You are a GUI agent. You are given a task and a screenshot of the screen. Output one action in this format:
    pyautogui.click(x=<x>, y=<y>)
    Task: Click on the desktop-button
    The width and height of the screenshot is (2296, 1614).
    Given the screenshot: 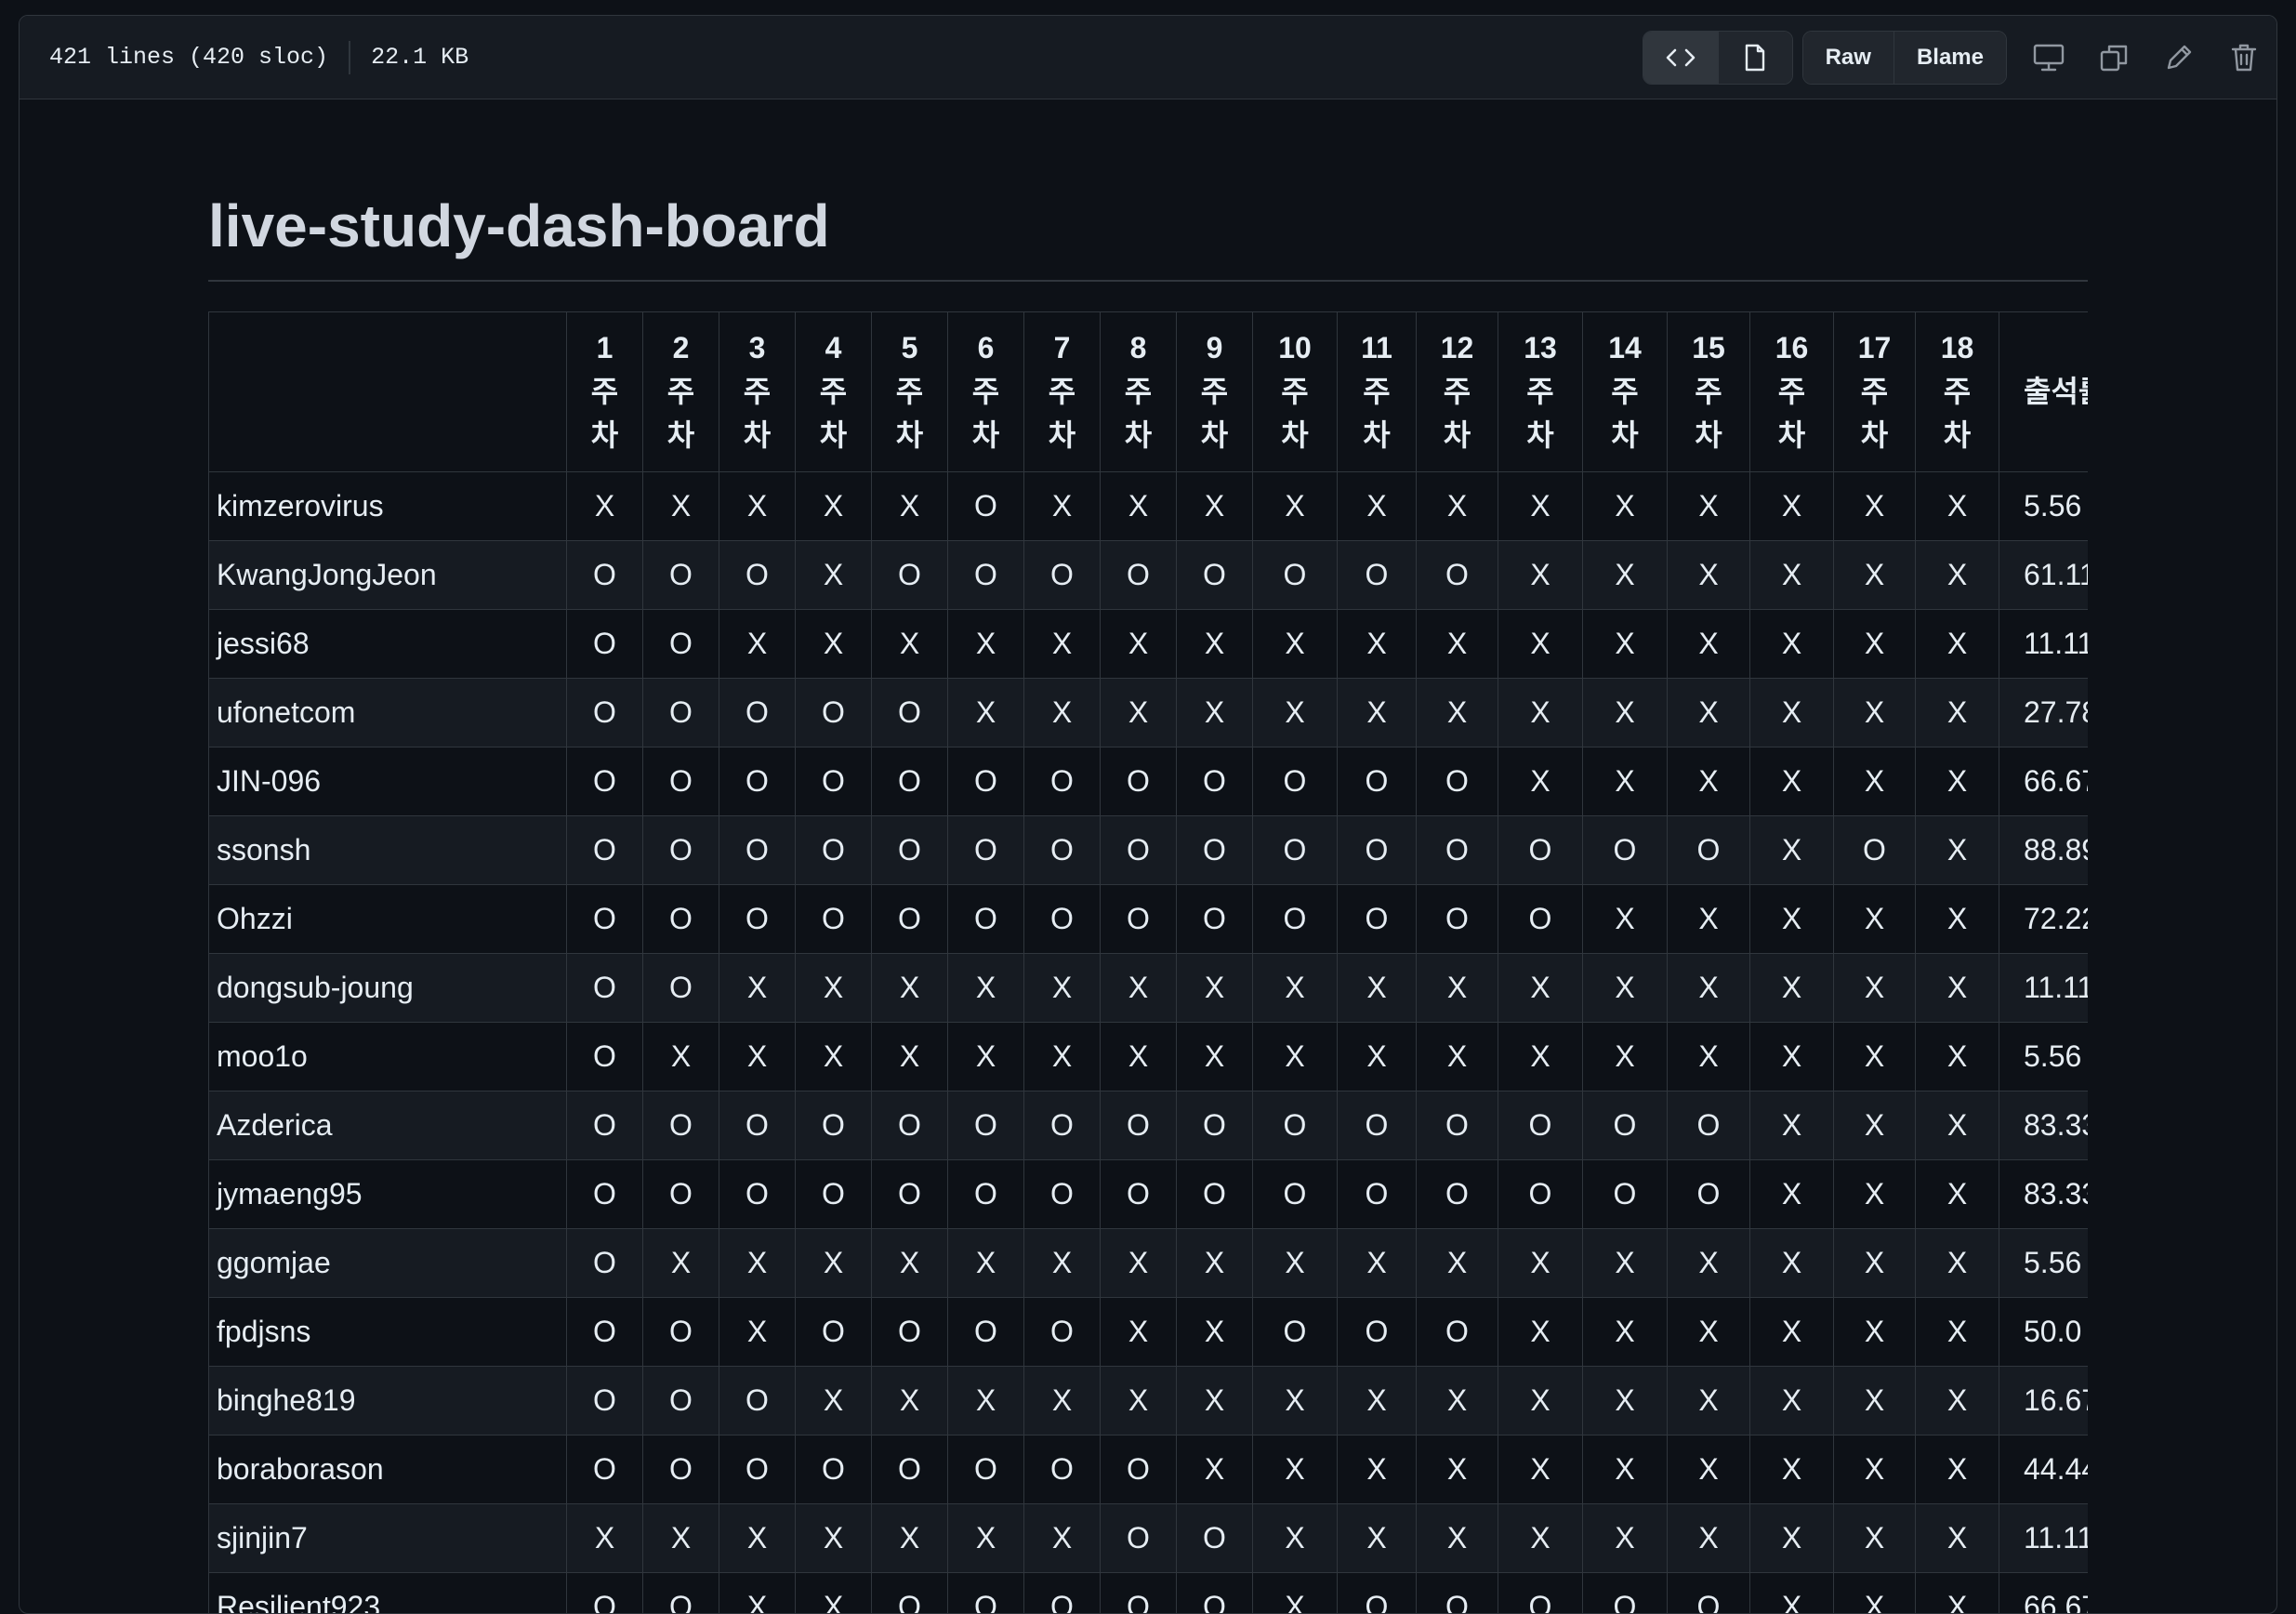 What is the action you would take?
    pyautogui.click(x=2049, y=58)
    